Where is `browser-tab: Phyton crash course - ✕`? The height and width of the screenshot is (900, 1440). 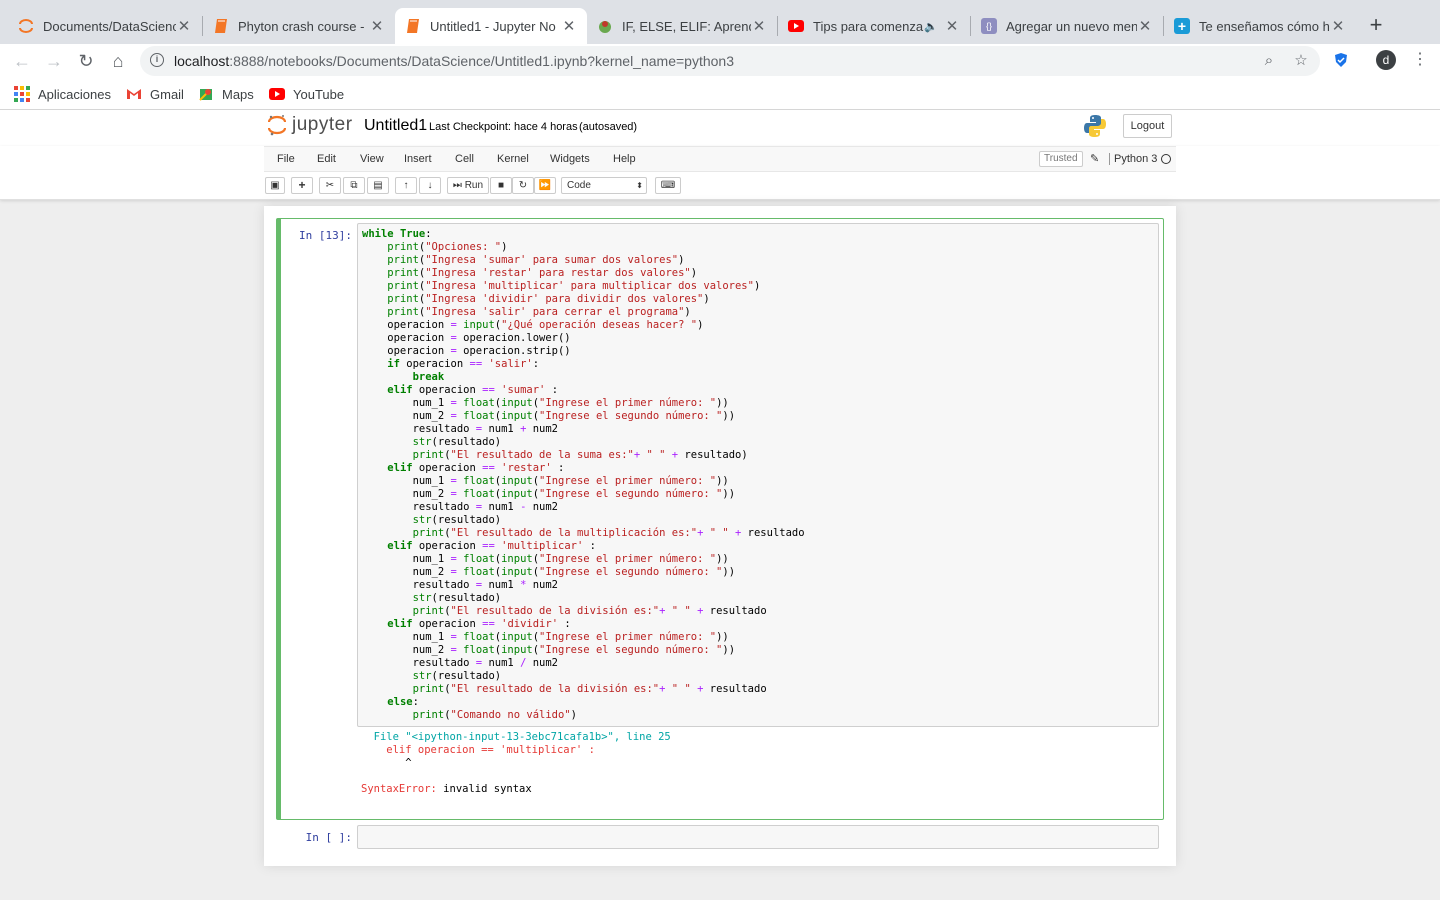 browser-tab: Phyton crash course - ✕ is located at coordinates (299, 26).